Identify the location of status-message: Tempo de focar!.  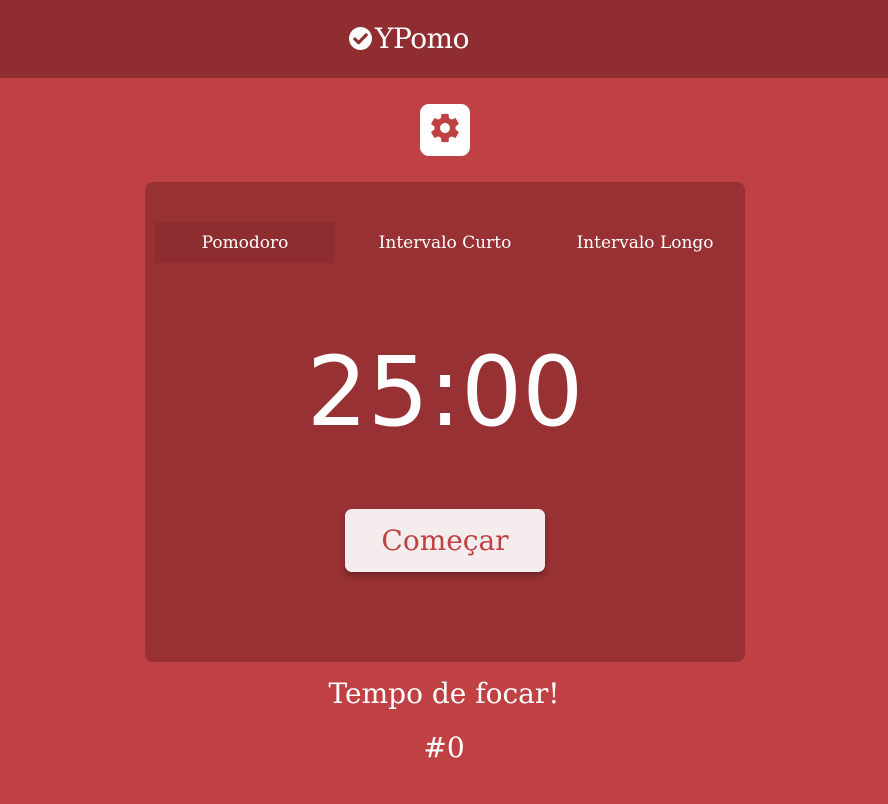
(444, 693).